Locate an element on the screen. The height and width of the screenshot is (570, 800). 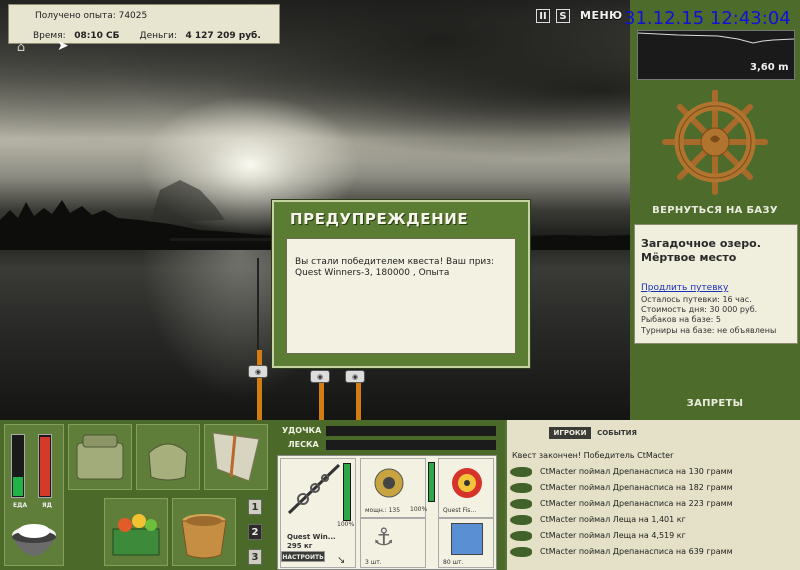
bait-slot: 80 шт. is located at coordinates (466, 543).